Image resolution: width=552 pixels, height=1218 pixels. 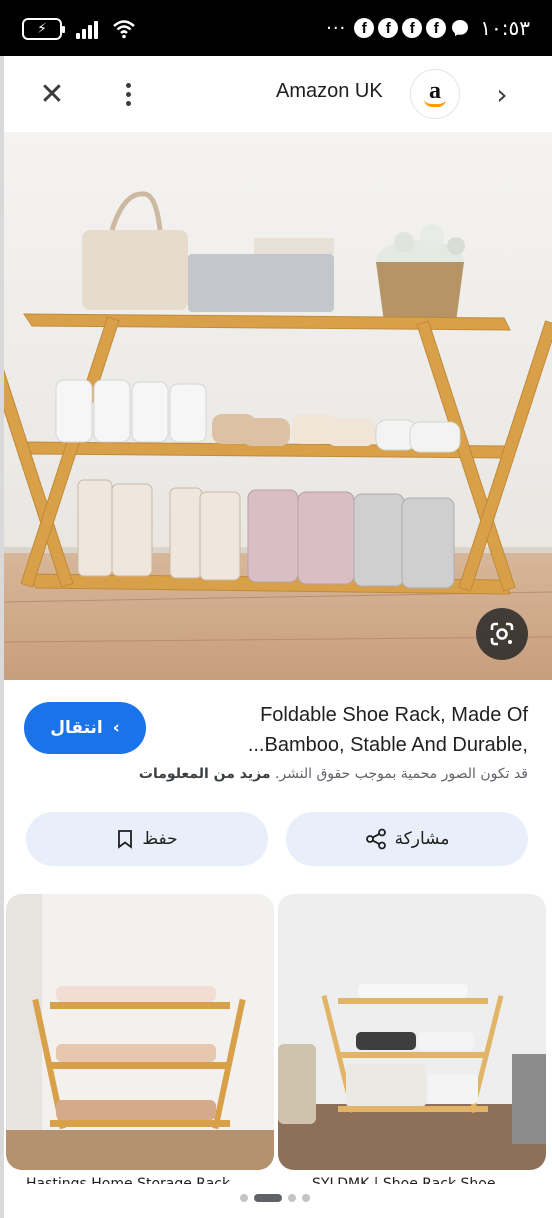 I want to click on bookmark-icon, so click(x=125, y=839).